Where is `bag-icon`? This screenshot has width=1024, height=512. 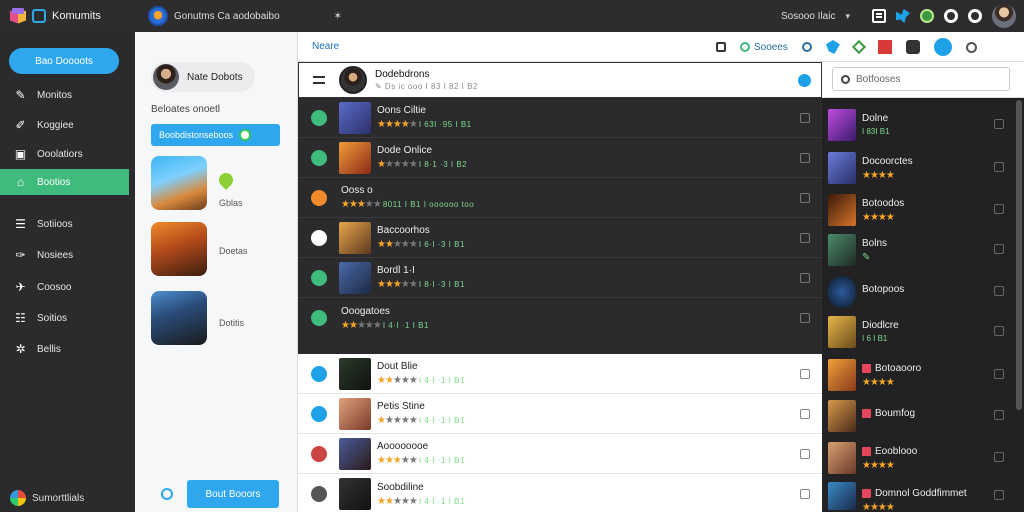
bag-icon is located at coordinates (912, 47).